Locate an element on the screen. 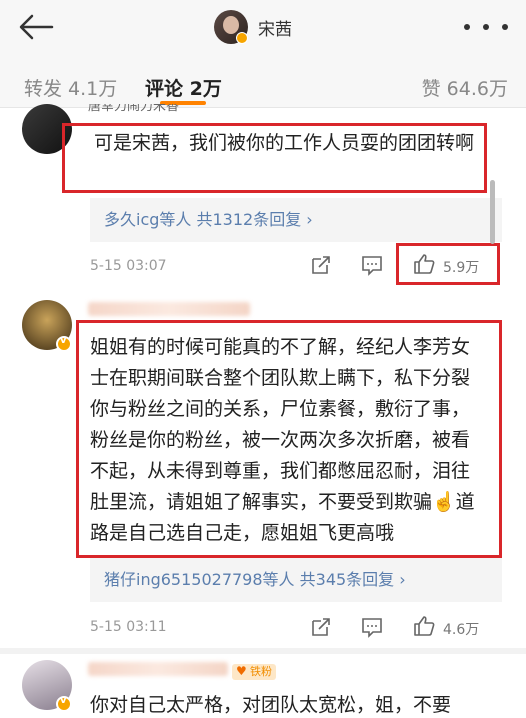 Image resolution: width=526 pixels, height=718 pixels. divider is located at coordinates (263, 651).